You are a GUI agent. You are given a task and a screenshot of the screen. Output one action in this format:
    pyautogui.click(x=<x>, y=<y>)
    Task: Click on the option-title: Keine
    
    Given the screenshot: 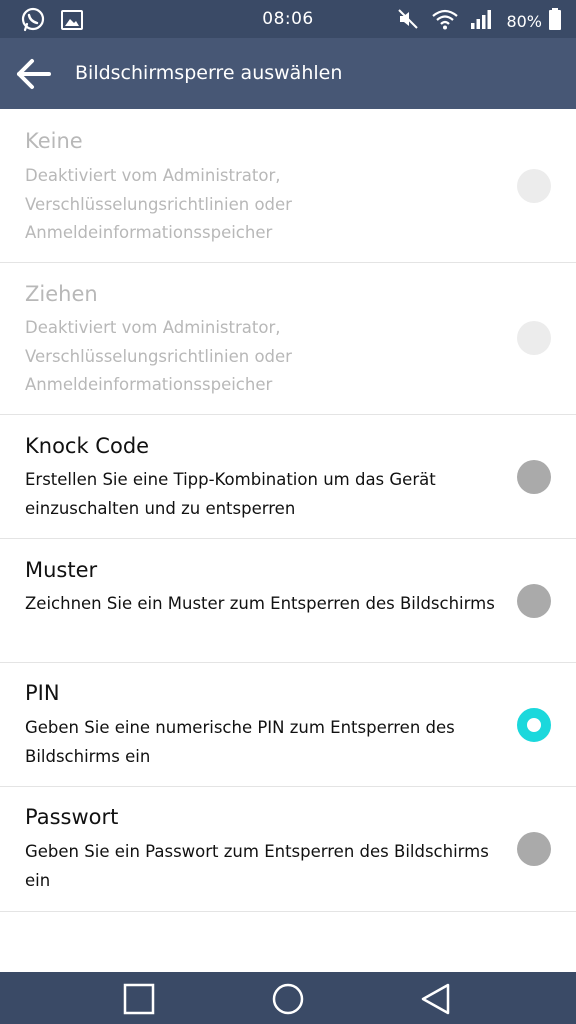 What is the action you would take?
    pyautogui.click(x=54, y=141)
    